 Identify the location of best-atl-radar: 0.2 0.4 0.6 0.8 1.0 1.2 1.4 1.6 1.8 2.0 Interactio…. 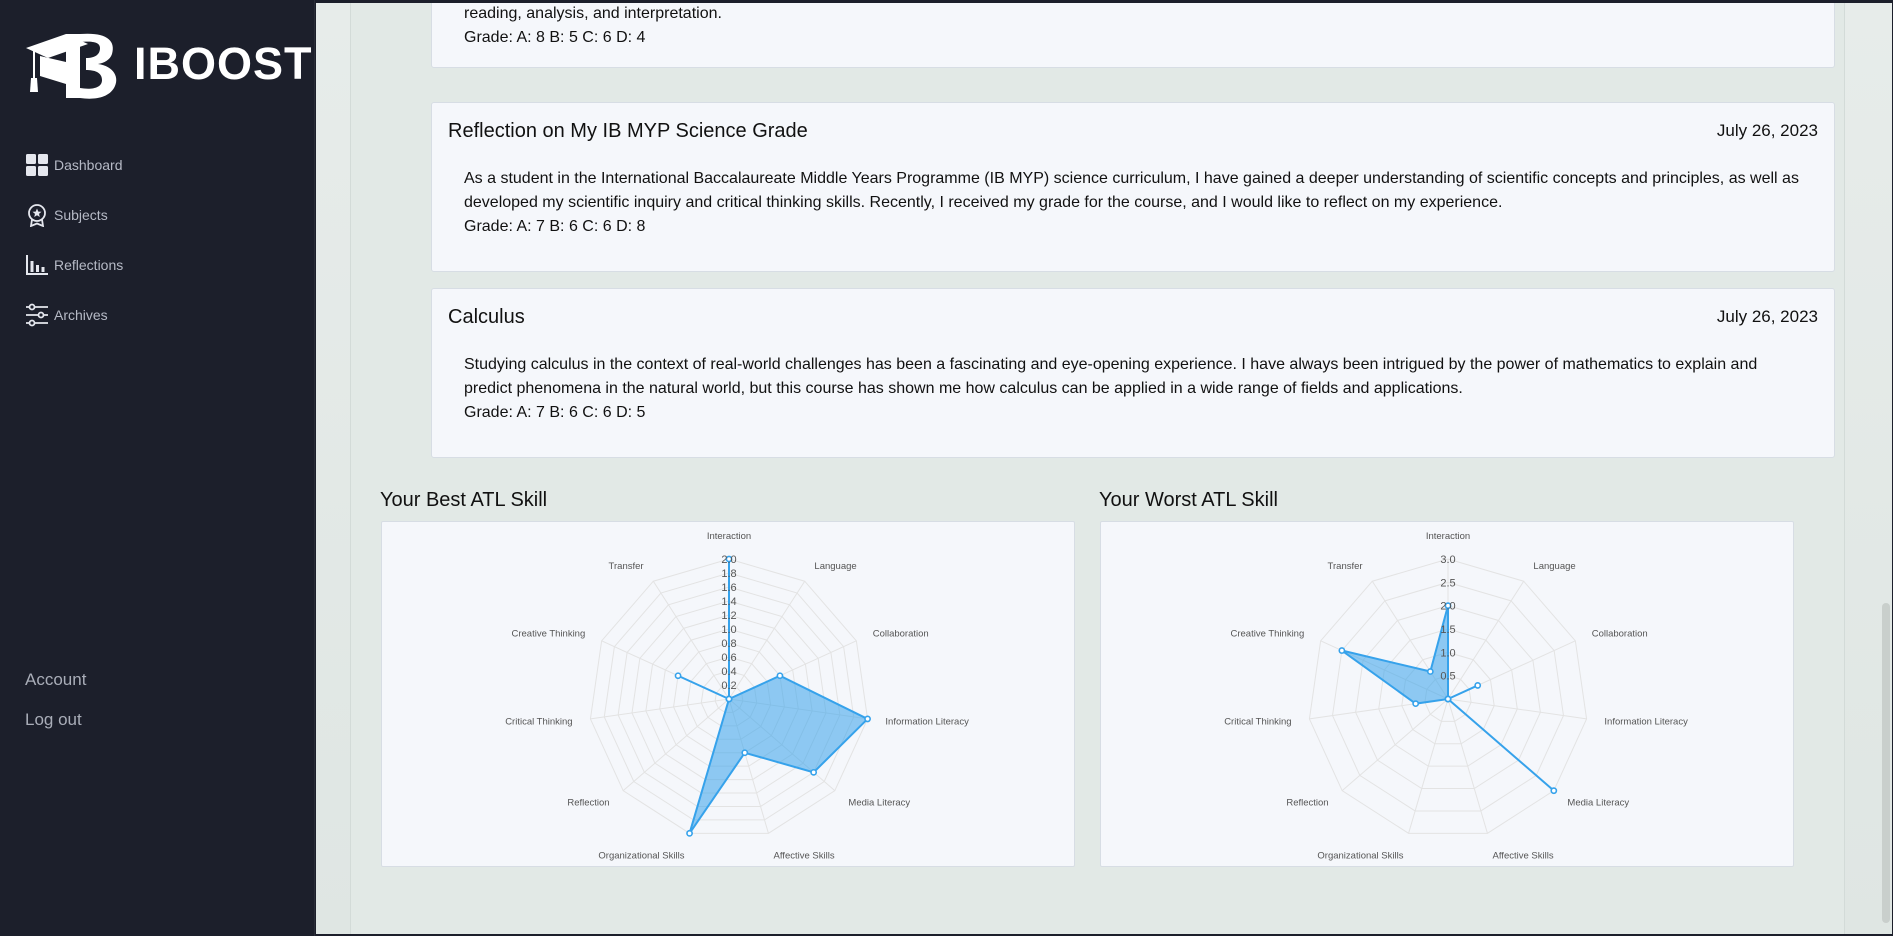
(737, 696).